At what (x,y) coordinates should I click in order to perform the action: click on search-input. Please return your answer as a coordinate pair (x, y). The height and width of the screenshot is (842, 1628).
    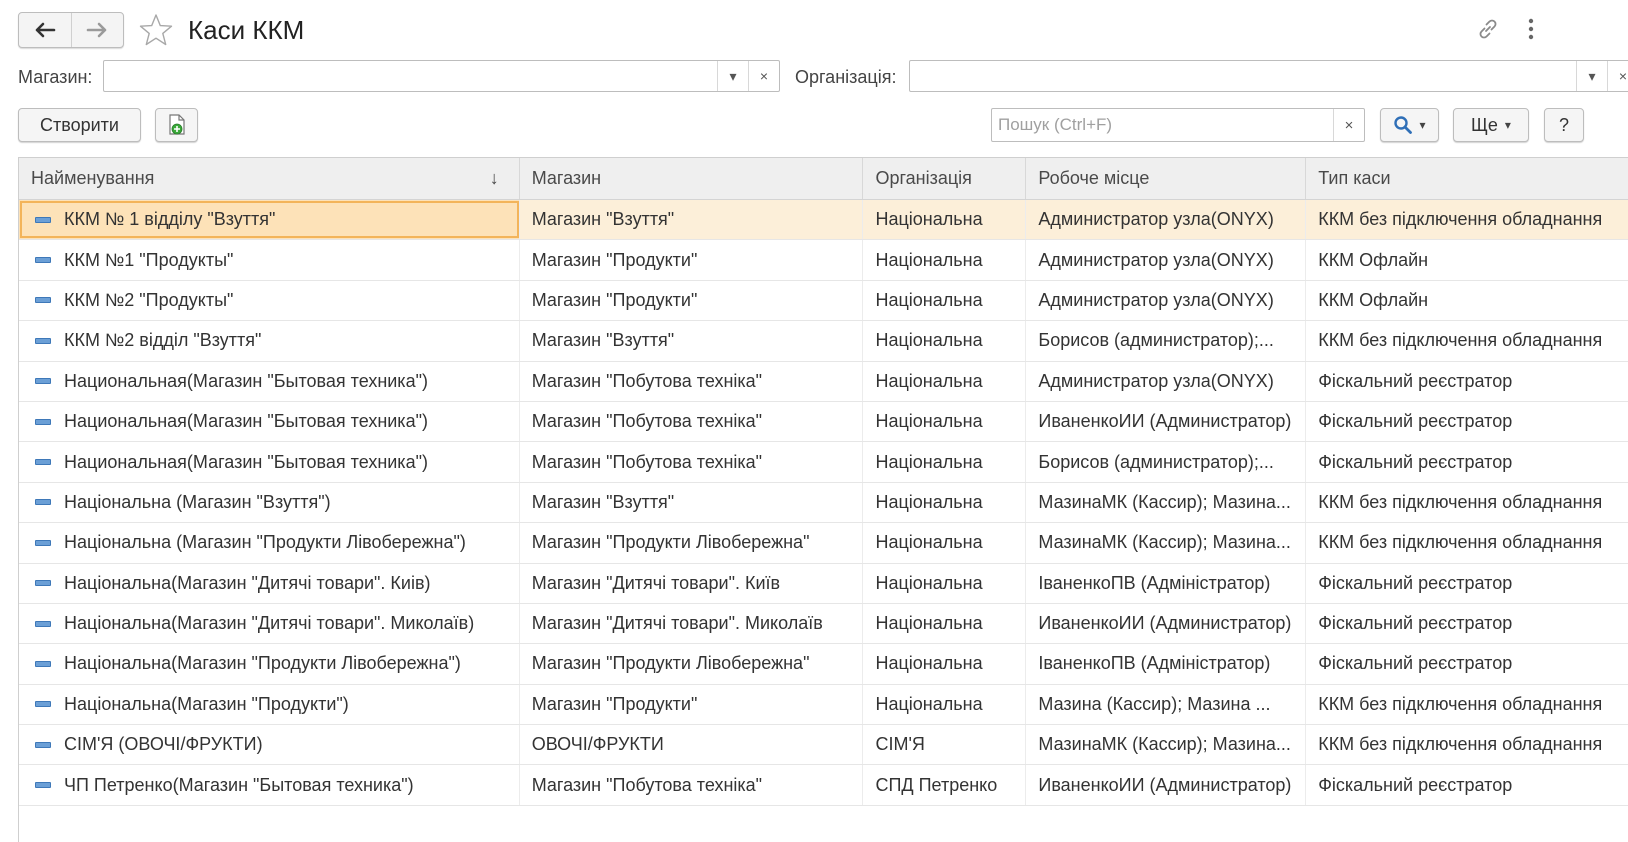
    Looking at the image, I should click on (1162, 125).